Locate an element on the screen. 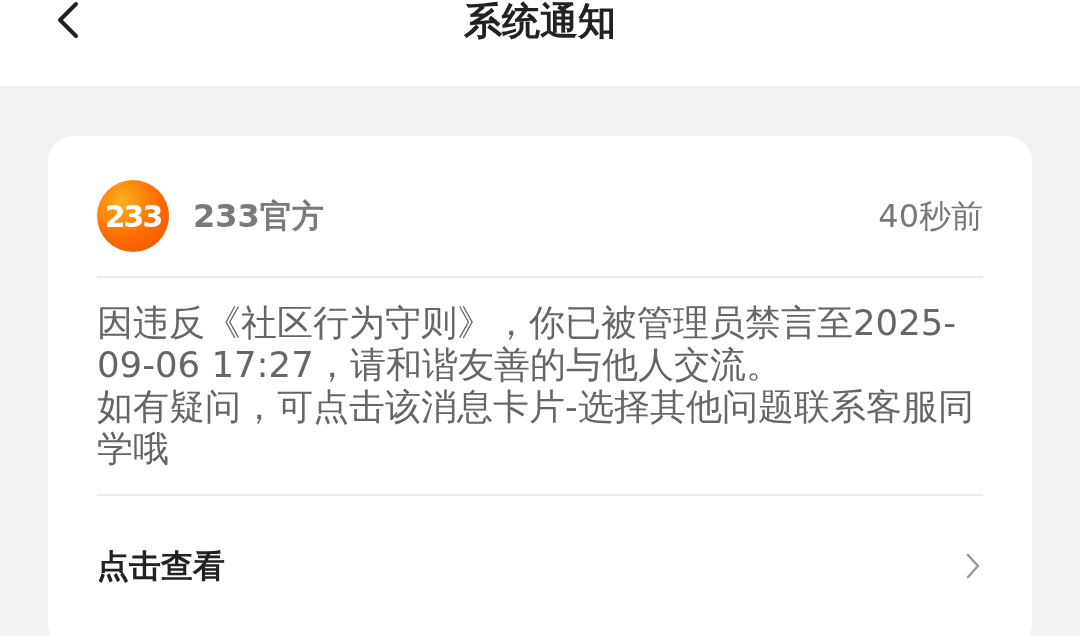  timestamp: 40秒前 is located at coordinates (930, 216).